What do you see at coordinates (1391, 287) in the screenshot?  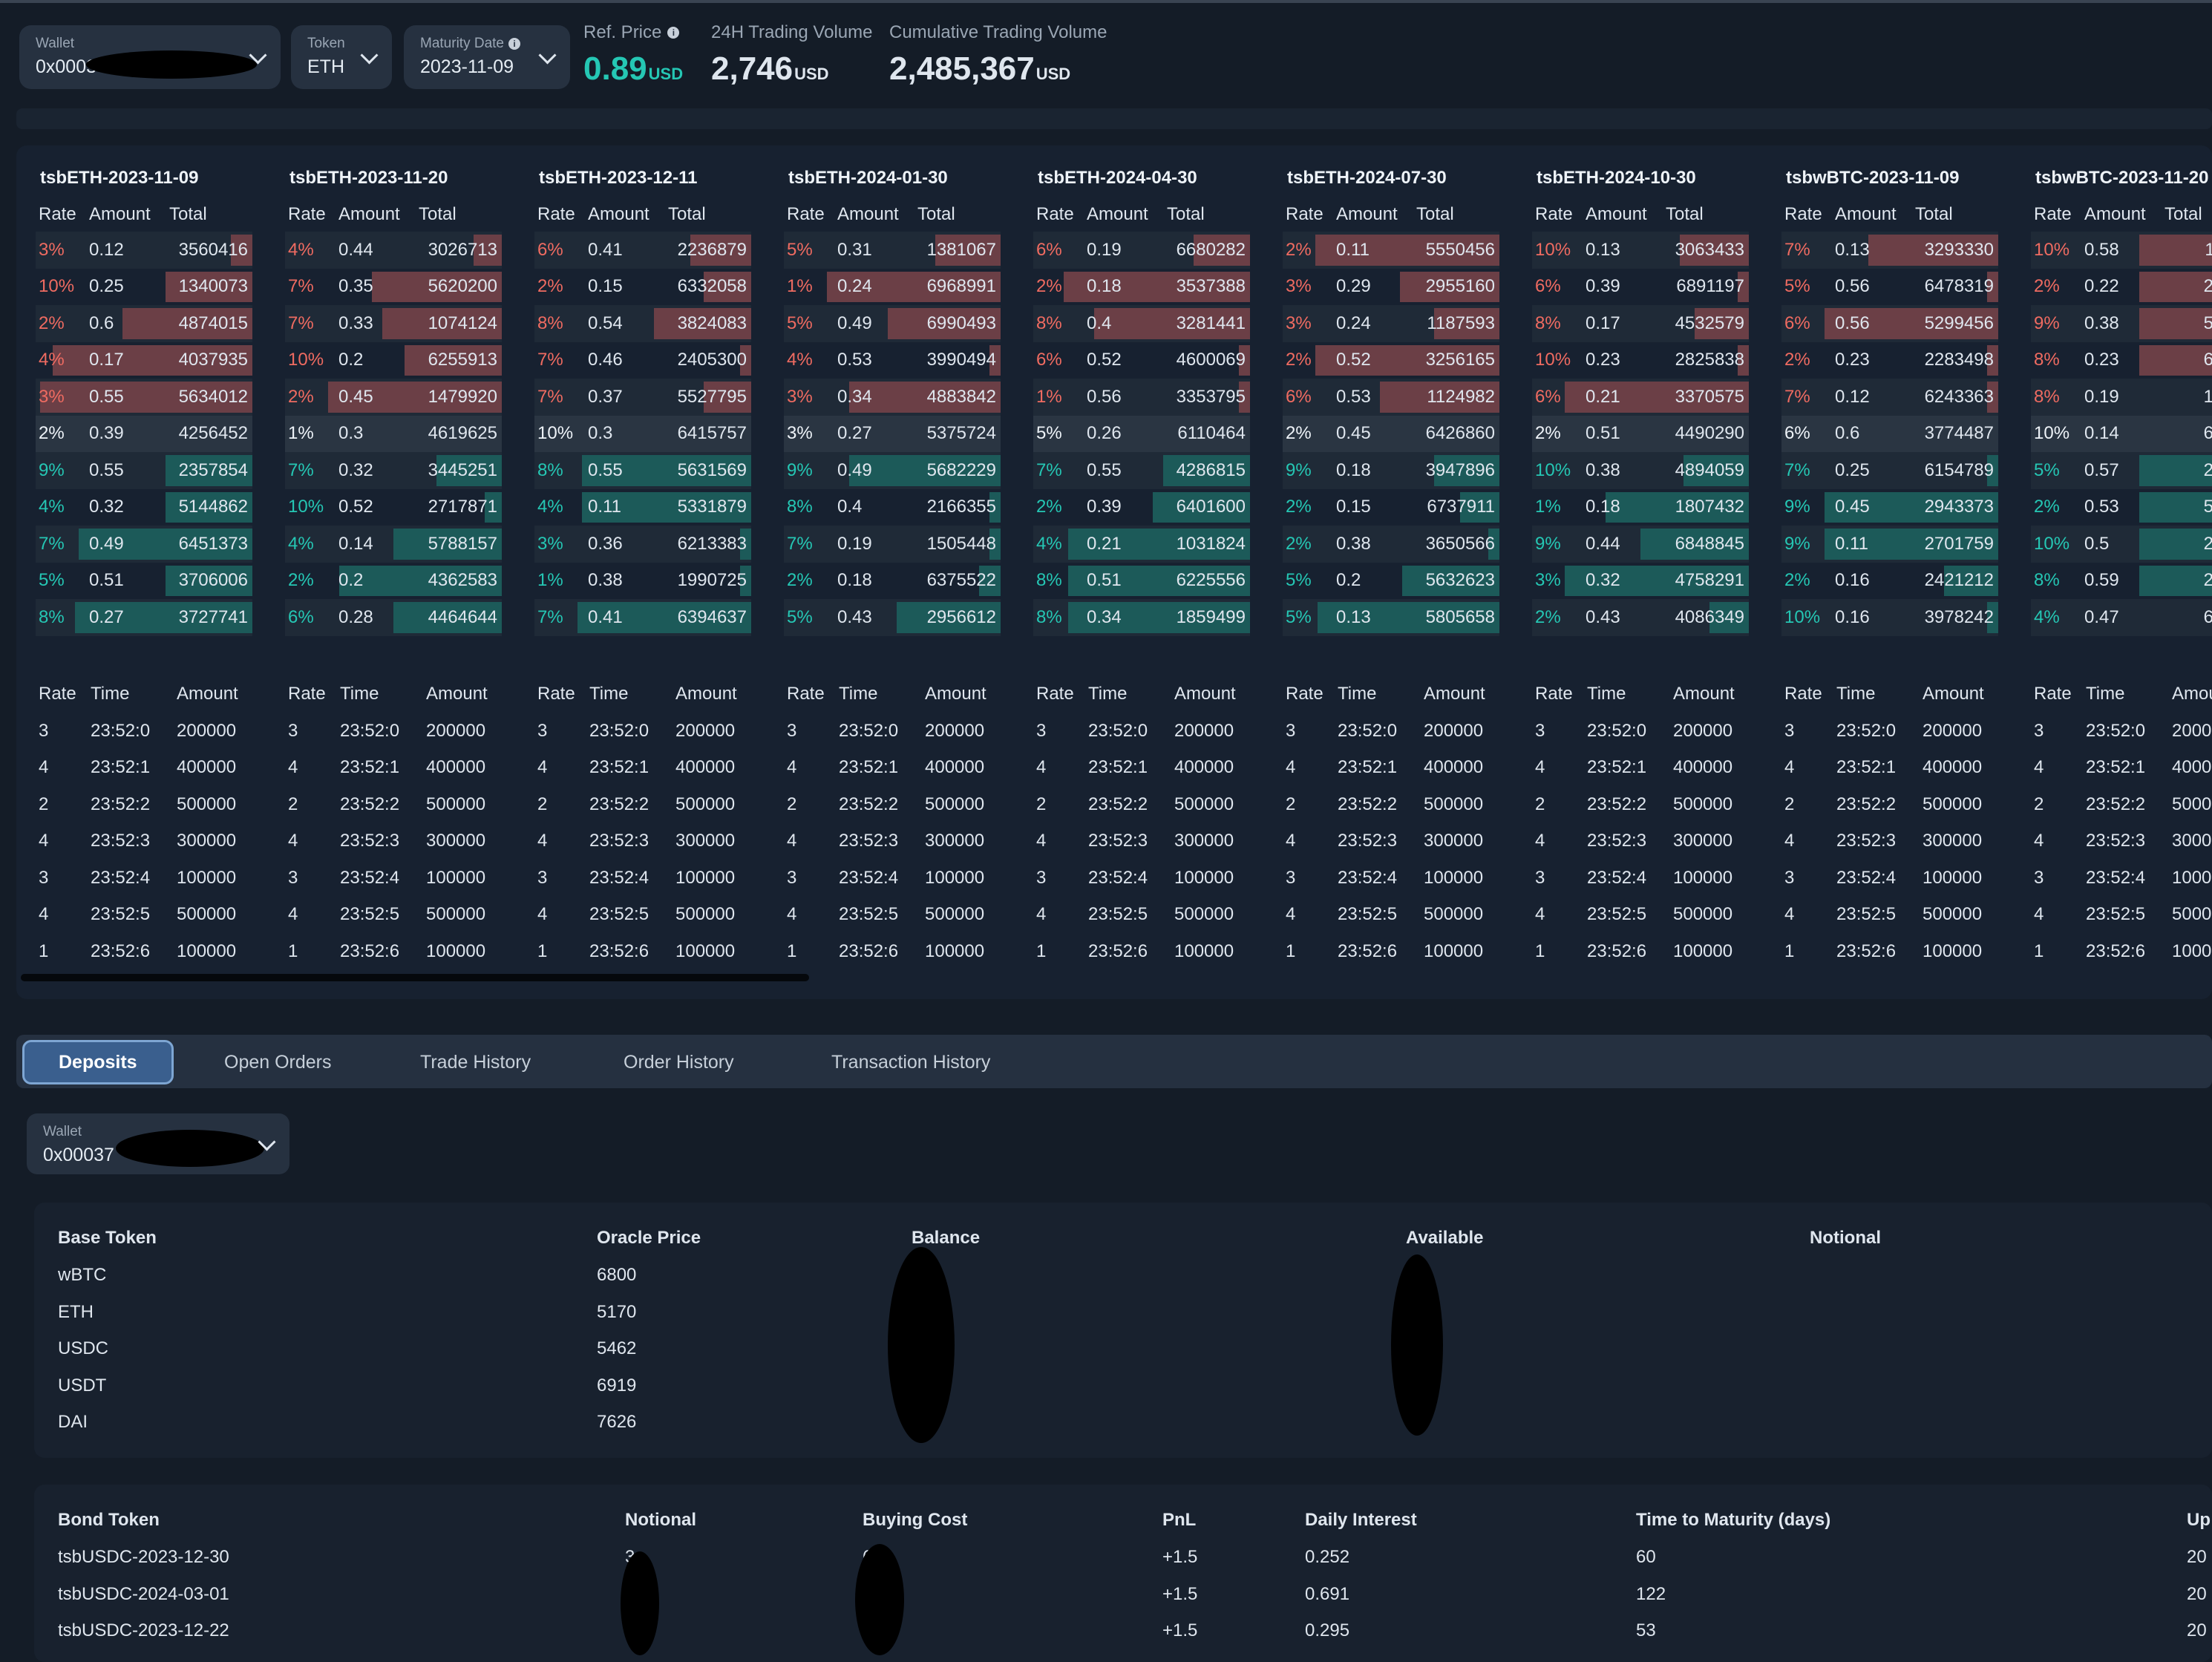 I see `ask-row: 3% 0.29 2955160` at bounding box center [1391, 287].